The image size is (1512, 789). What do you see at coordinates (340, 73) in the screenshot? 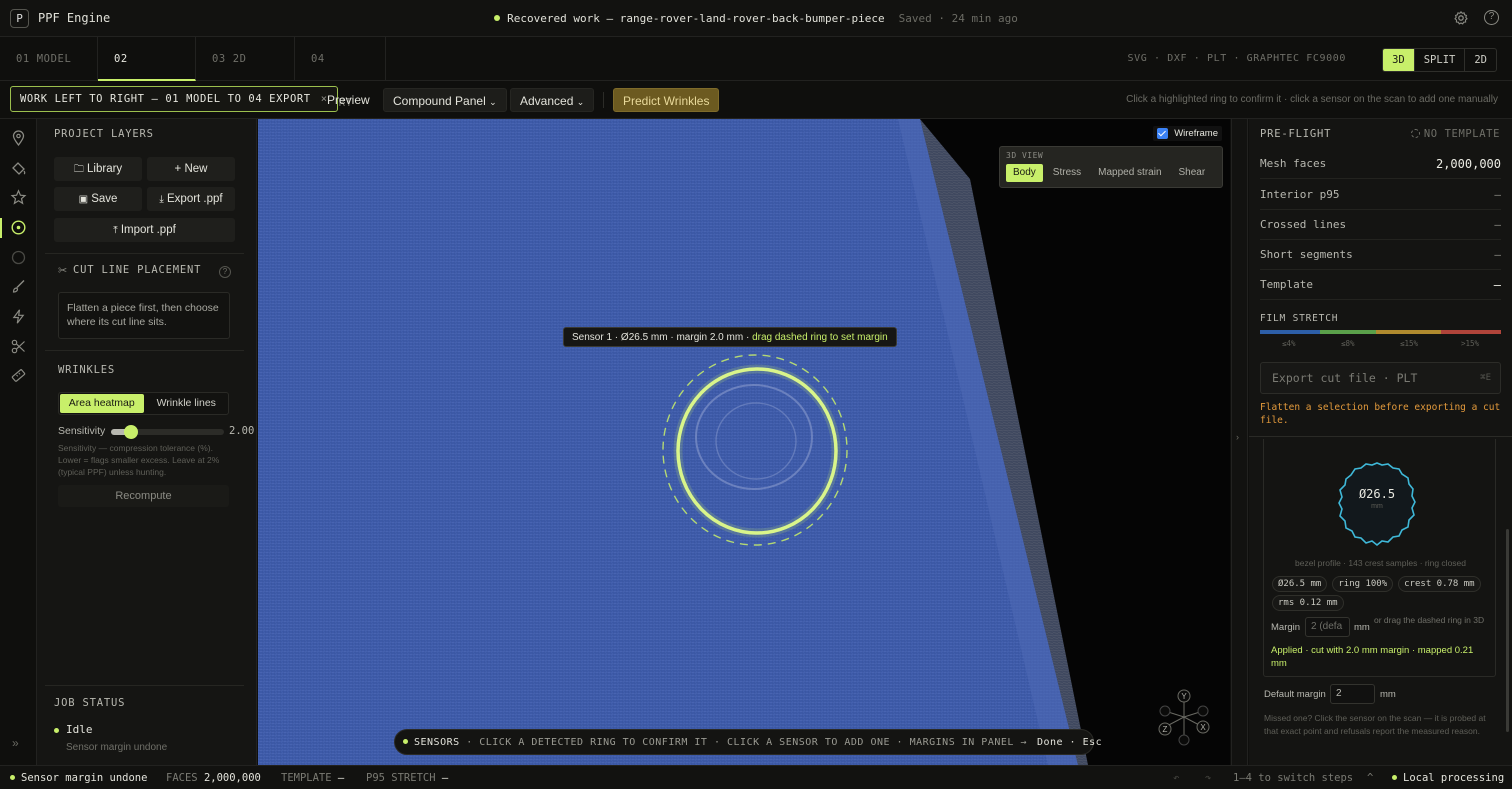
I see `tab-export: 04 EXPORT` at bounding box center [340, 73].